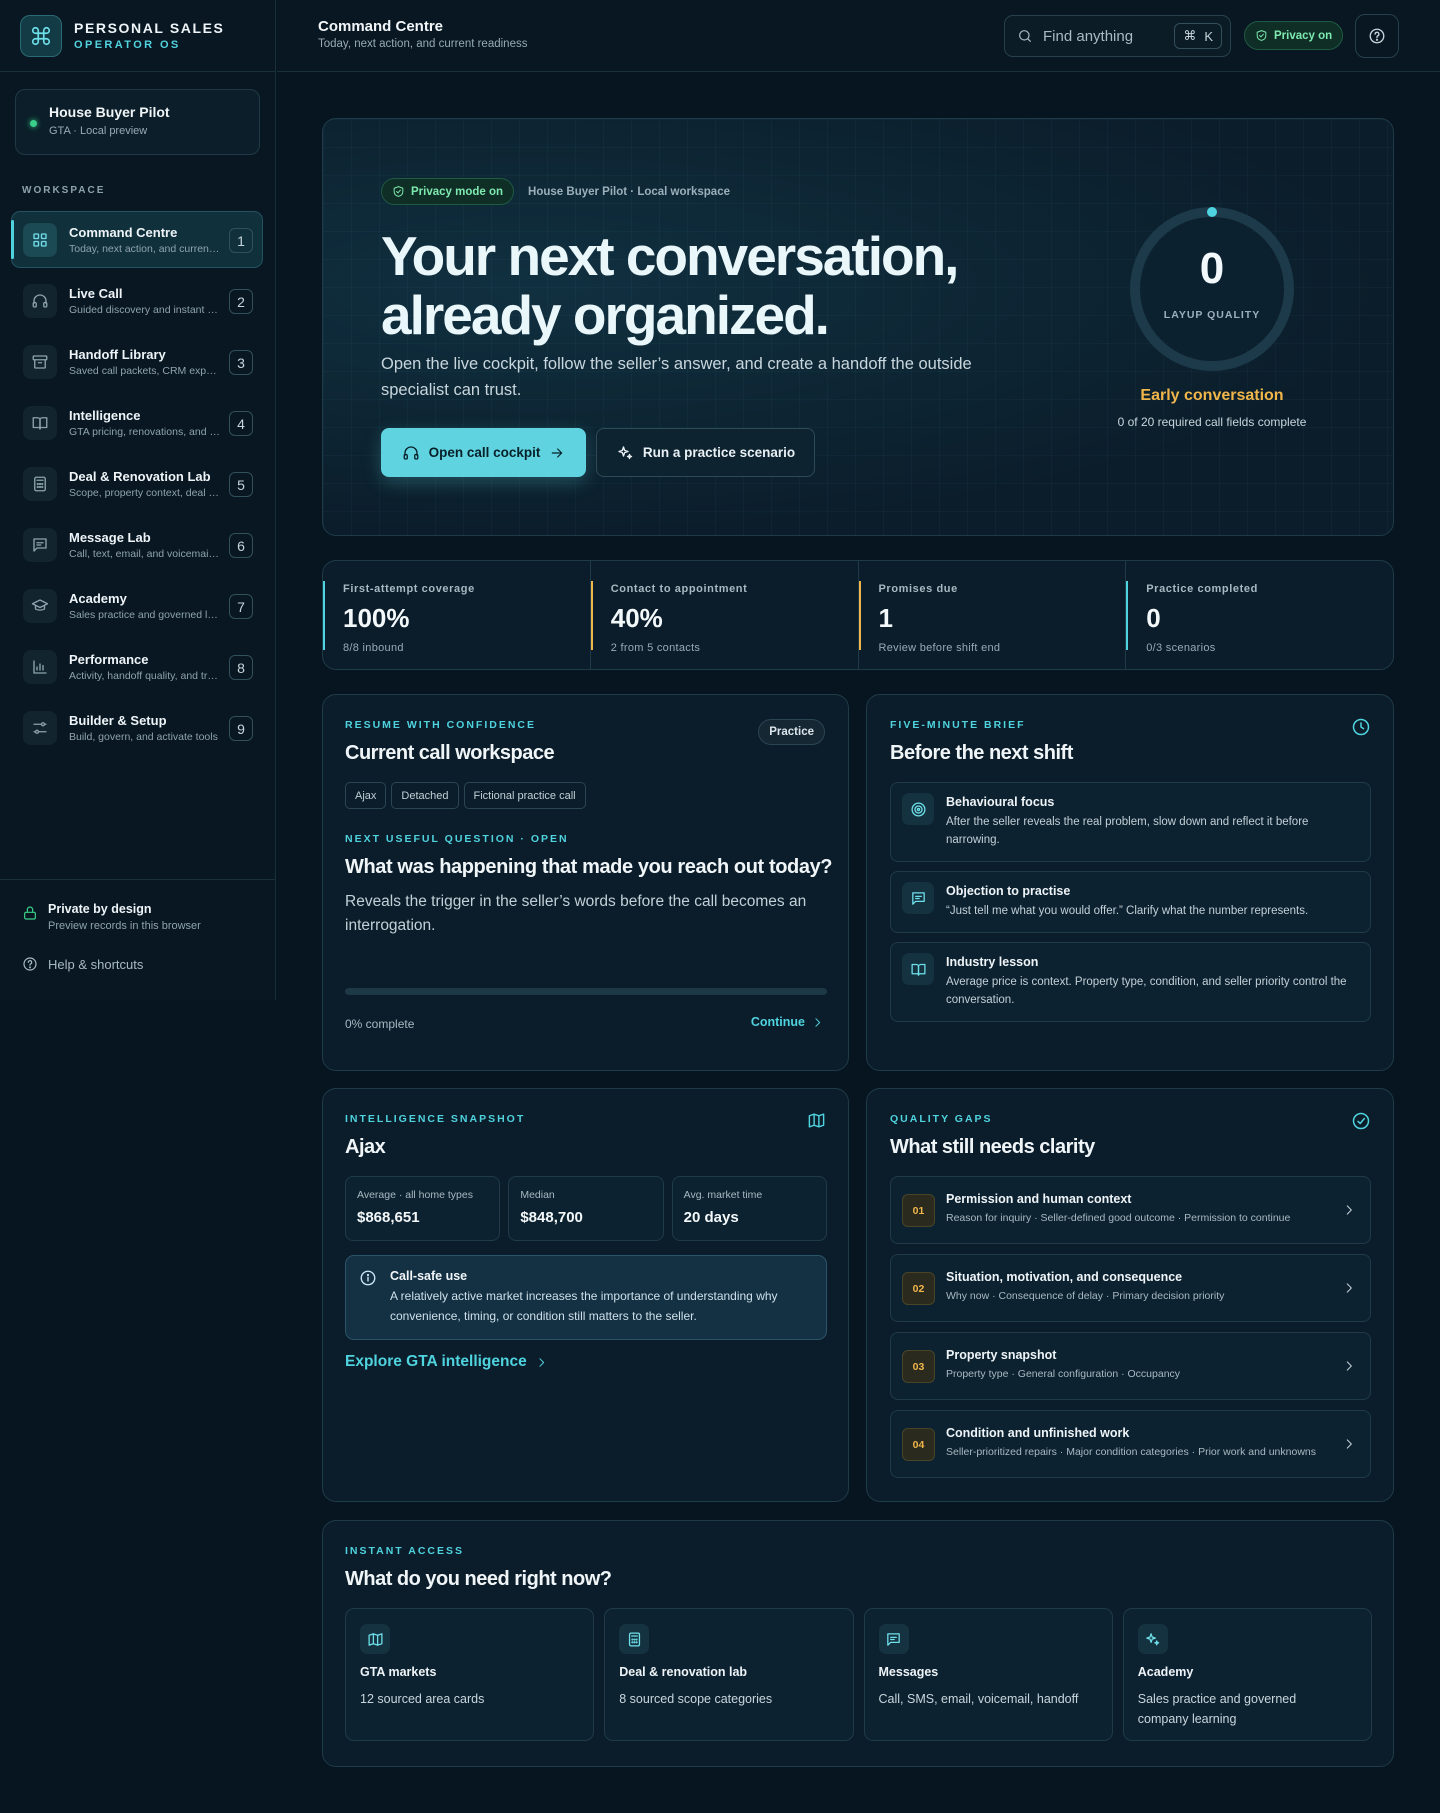  I want to click on help-shortcuts-link: Help & shortcuts, so click(149, 964).